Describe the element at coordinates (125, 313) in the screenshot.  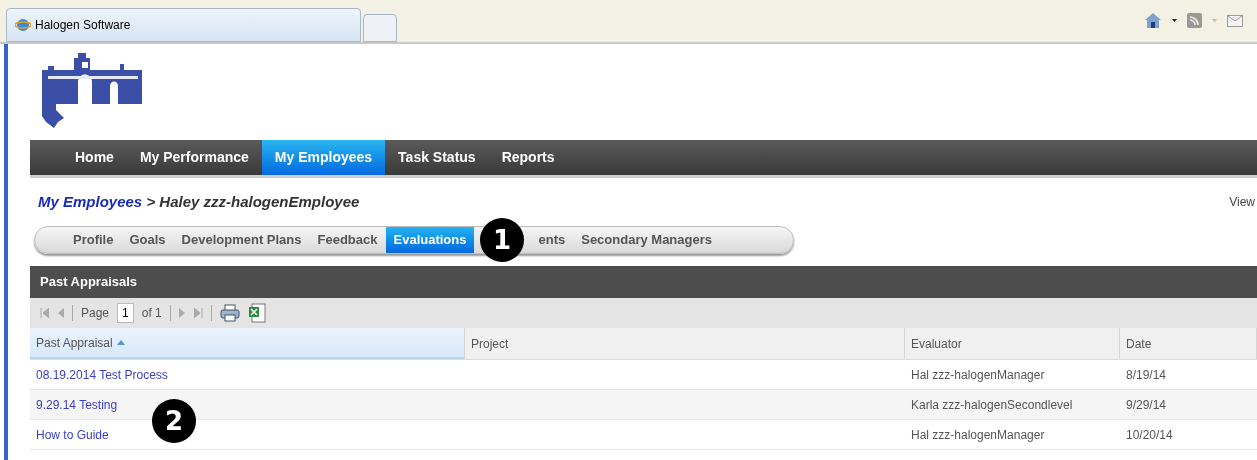
I see `page-field: 1` at that location.